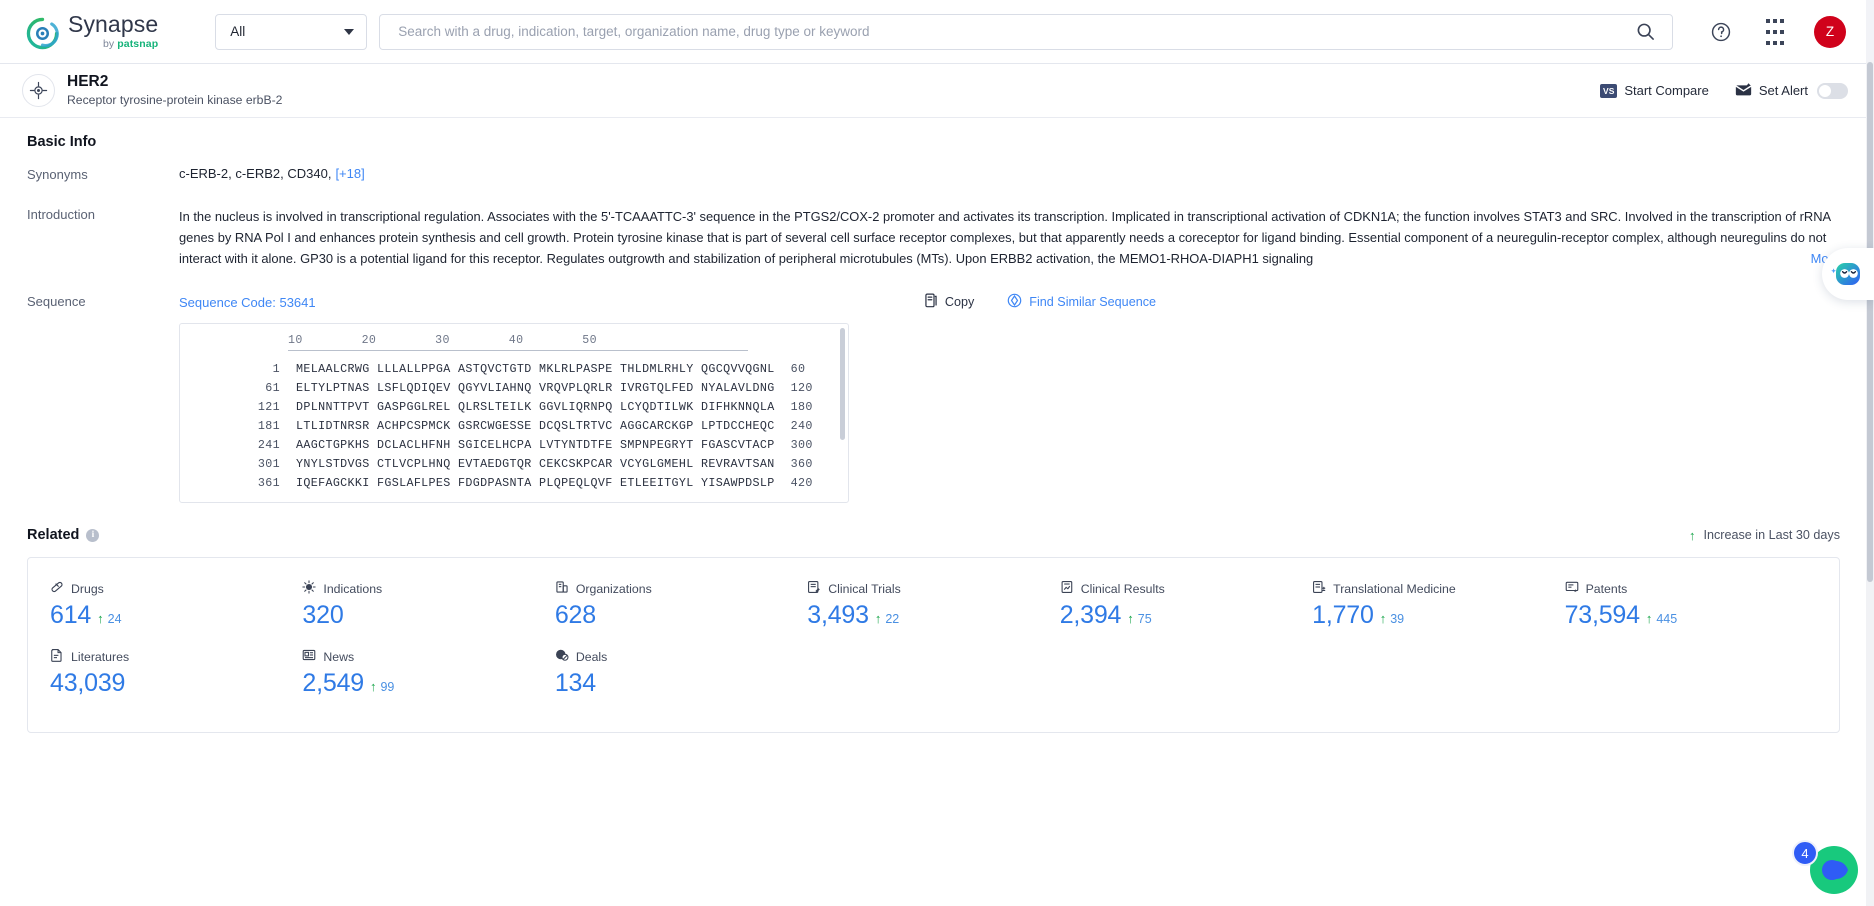  Describe the element at coordinates (70, 615) in the screenshot. I see `stat-number: 614` at that location.